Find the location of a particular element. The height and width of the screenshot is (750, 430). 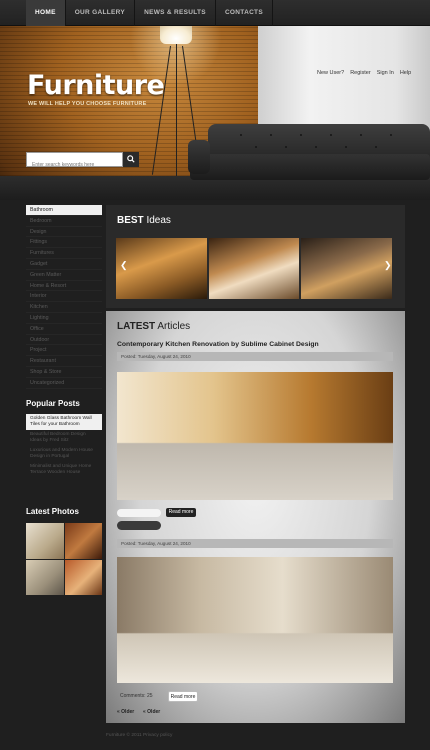

living-room-article-image is located at coordinates (255, 620).